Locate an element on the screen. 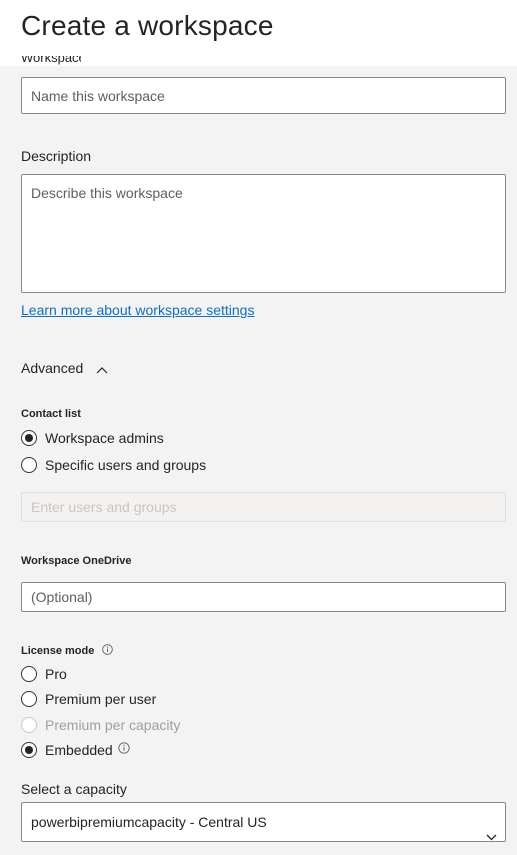 Image resolution: width=517 pixels, height=855 pixels. contact-option-workspace-admins: Workspace admins is located at coordinates (92, 438).